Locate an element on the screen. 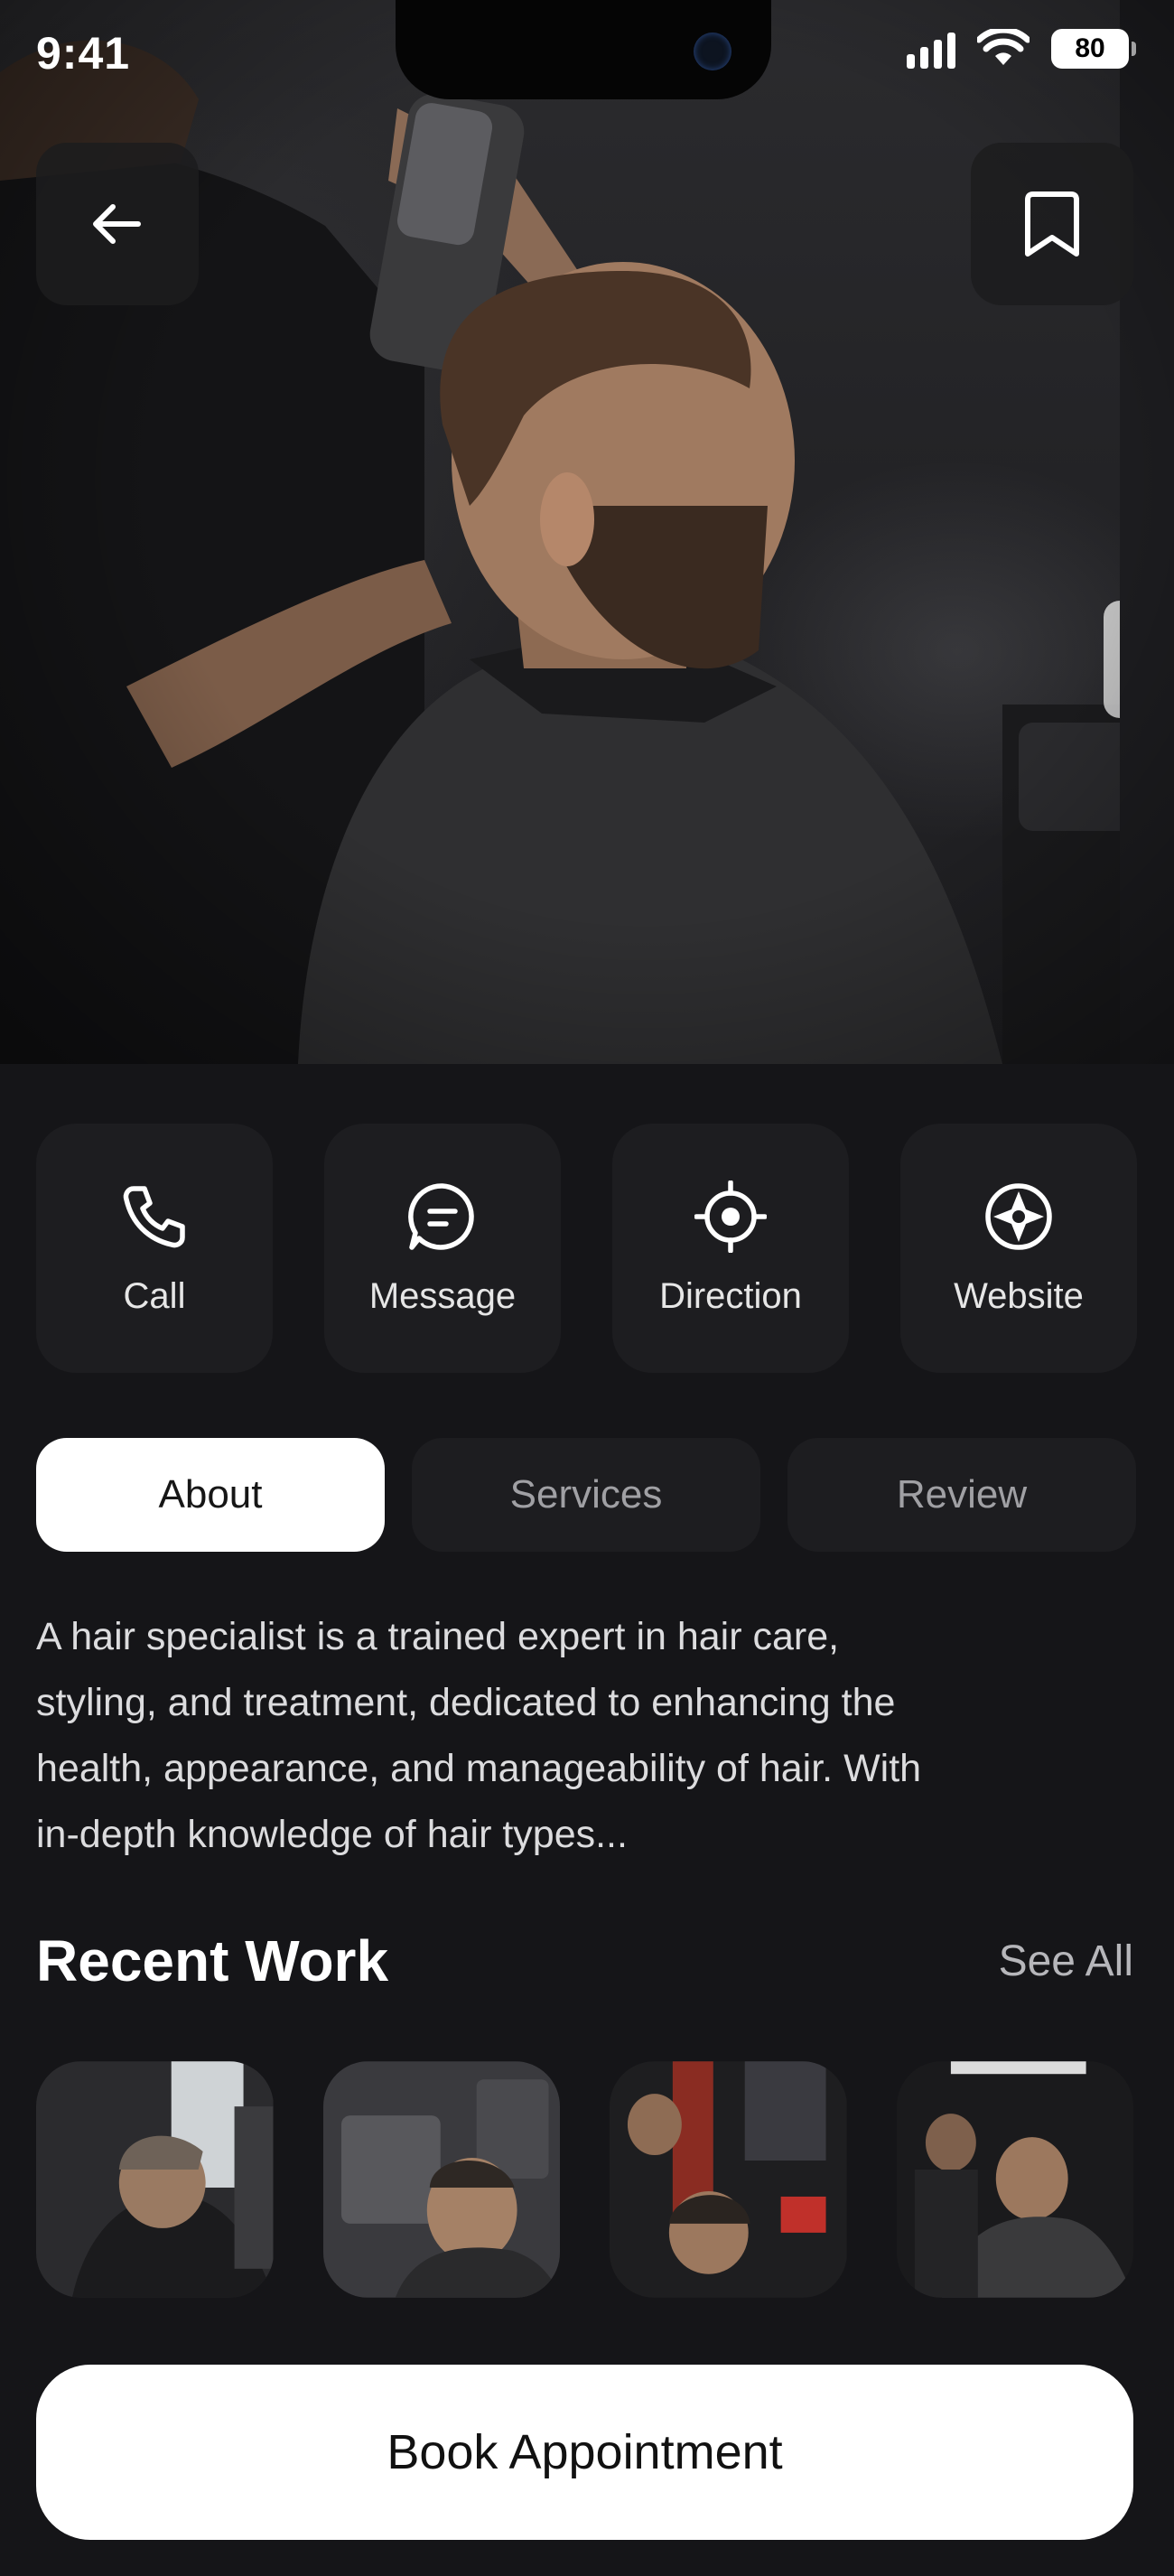 The width and height of the screenshot is (1174, 2576). see-all-link: See All is located at coordinates (1066, 1961).